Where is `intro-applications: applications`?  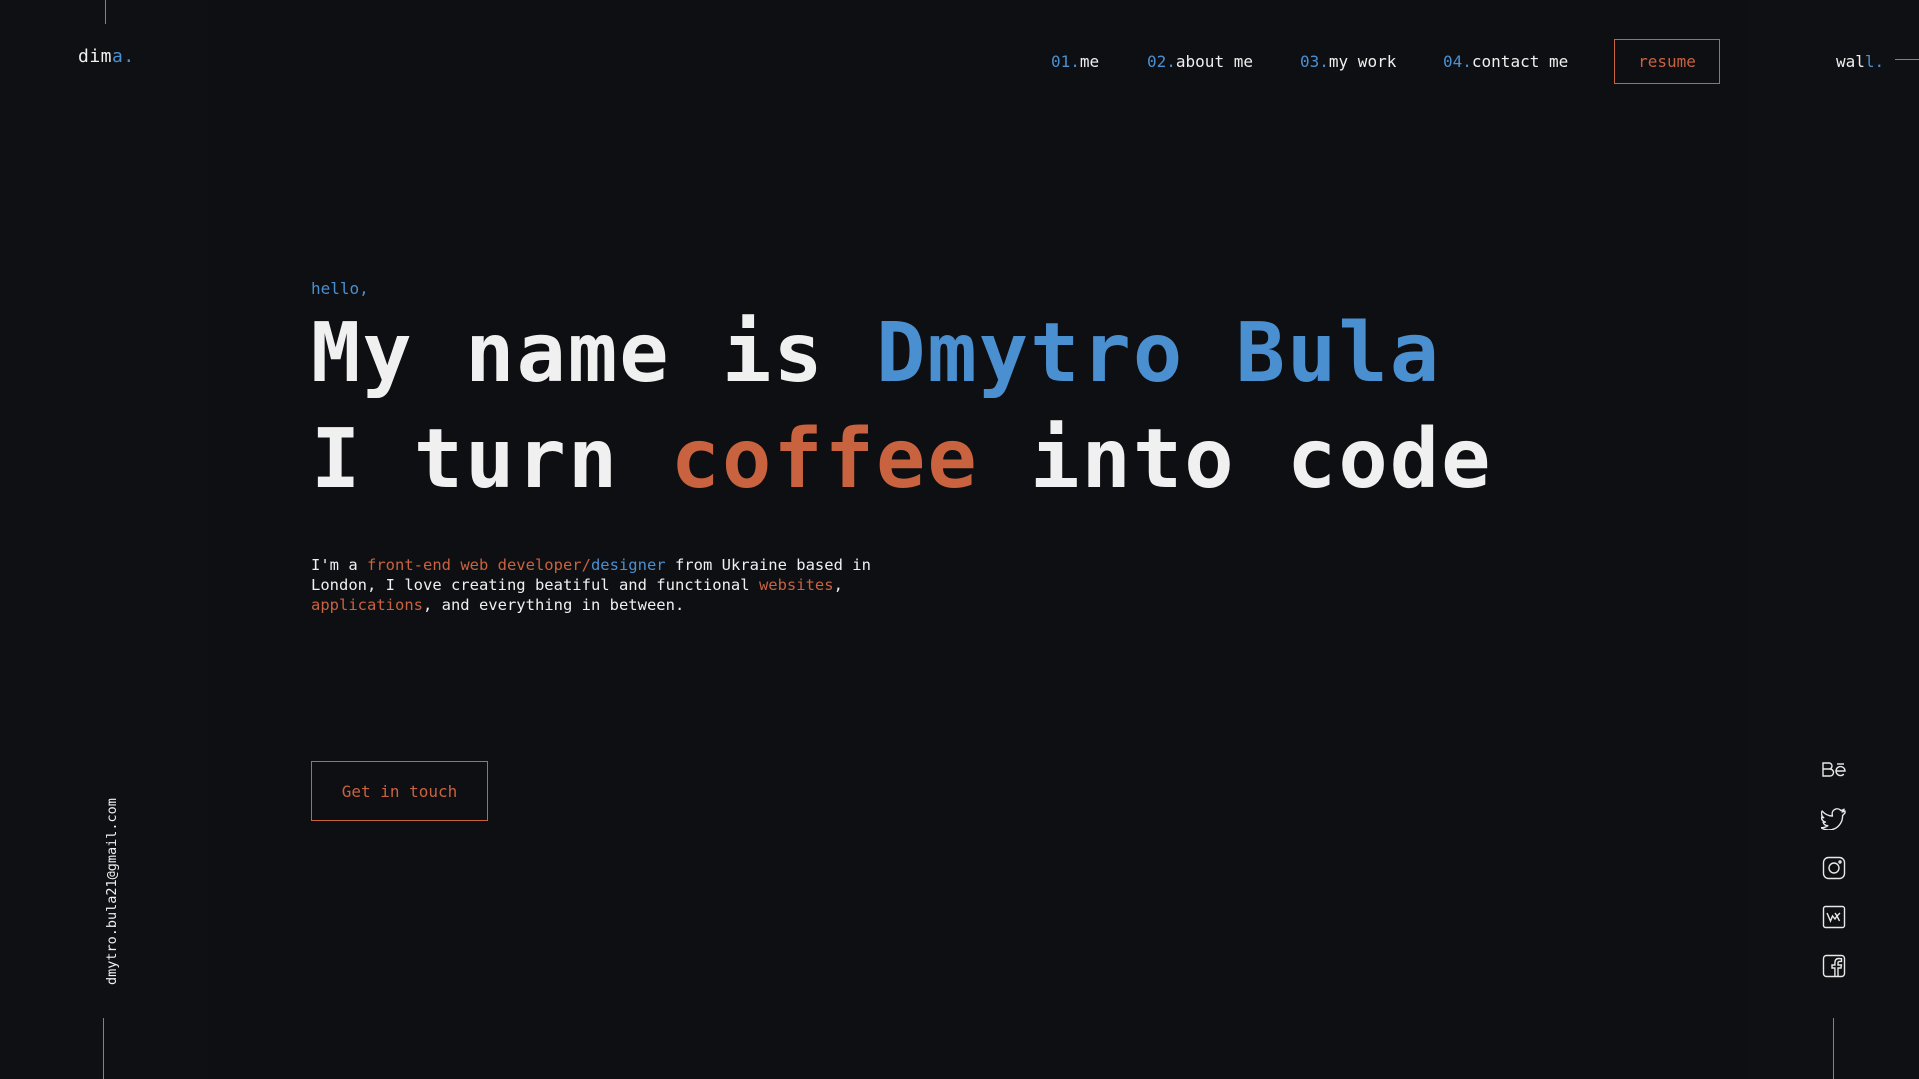
intro-applications: applications is located at coordinates (367, 605).